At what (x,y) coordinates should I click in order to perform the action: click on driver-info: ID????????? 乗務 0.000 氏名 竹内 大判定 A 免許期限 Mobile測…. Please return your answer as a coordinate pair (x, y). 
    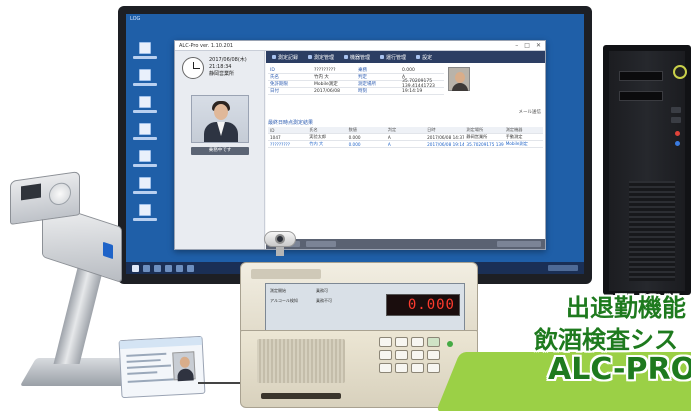
    Looking at the image, I should click on (356, 81).